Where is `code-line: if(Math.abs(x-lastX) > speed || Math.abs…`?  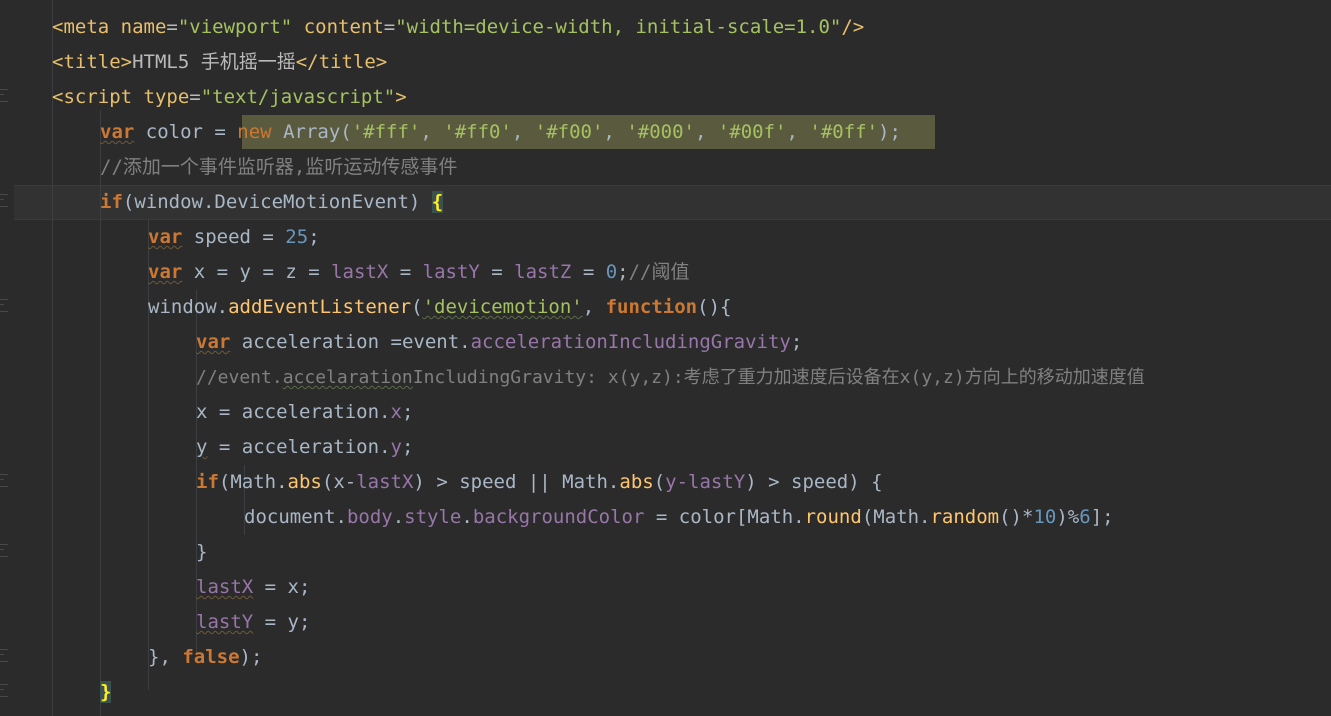 code-line: if(Math.abs(x-lastX) > speed || Math.abs… is located at coordinates (539, 482).